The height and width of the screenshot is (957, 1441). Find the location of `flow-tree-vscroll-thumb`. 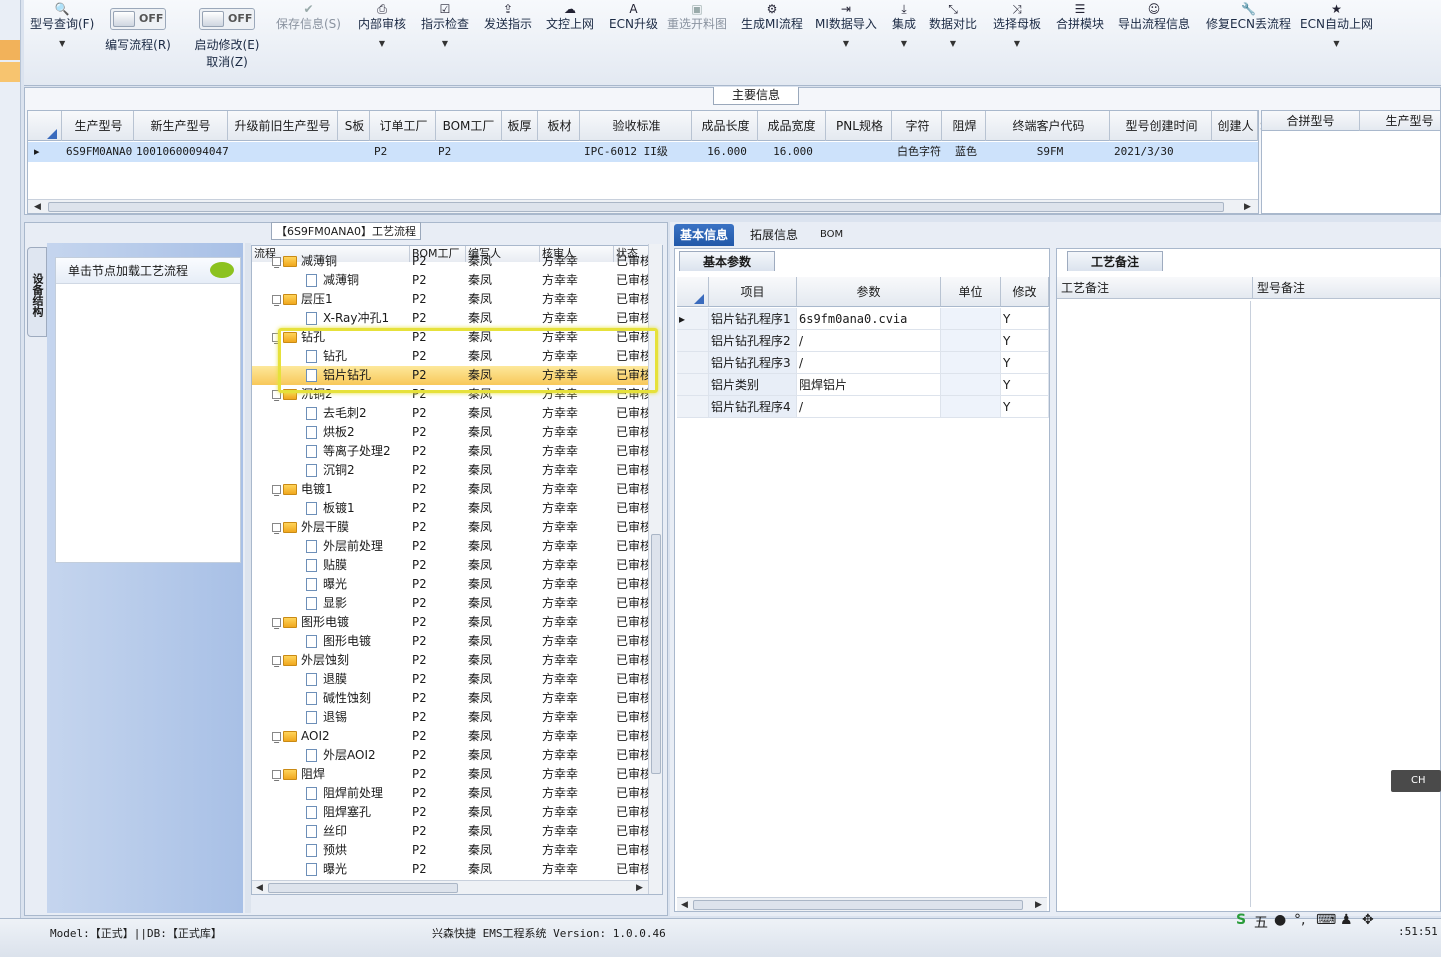

flow-tree-vscroll-thumb is located at coordinates (656, 654).